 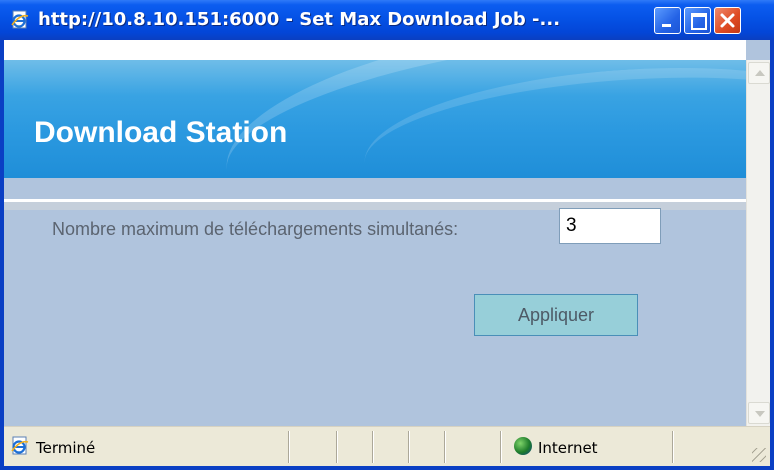 I want to click on banner-top-strip, so click(x=375, y=51).